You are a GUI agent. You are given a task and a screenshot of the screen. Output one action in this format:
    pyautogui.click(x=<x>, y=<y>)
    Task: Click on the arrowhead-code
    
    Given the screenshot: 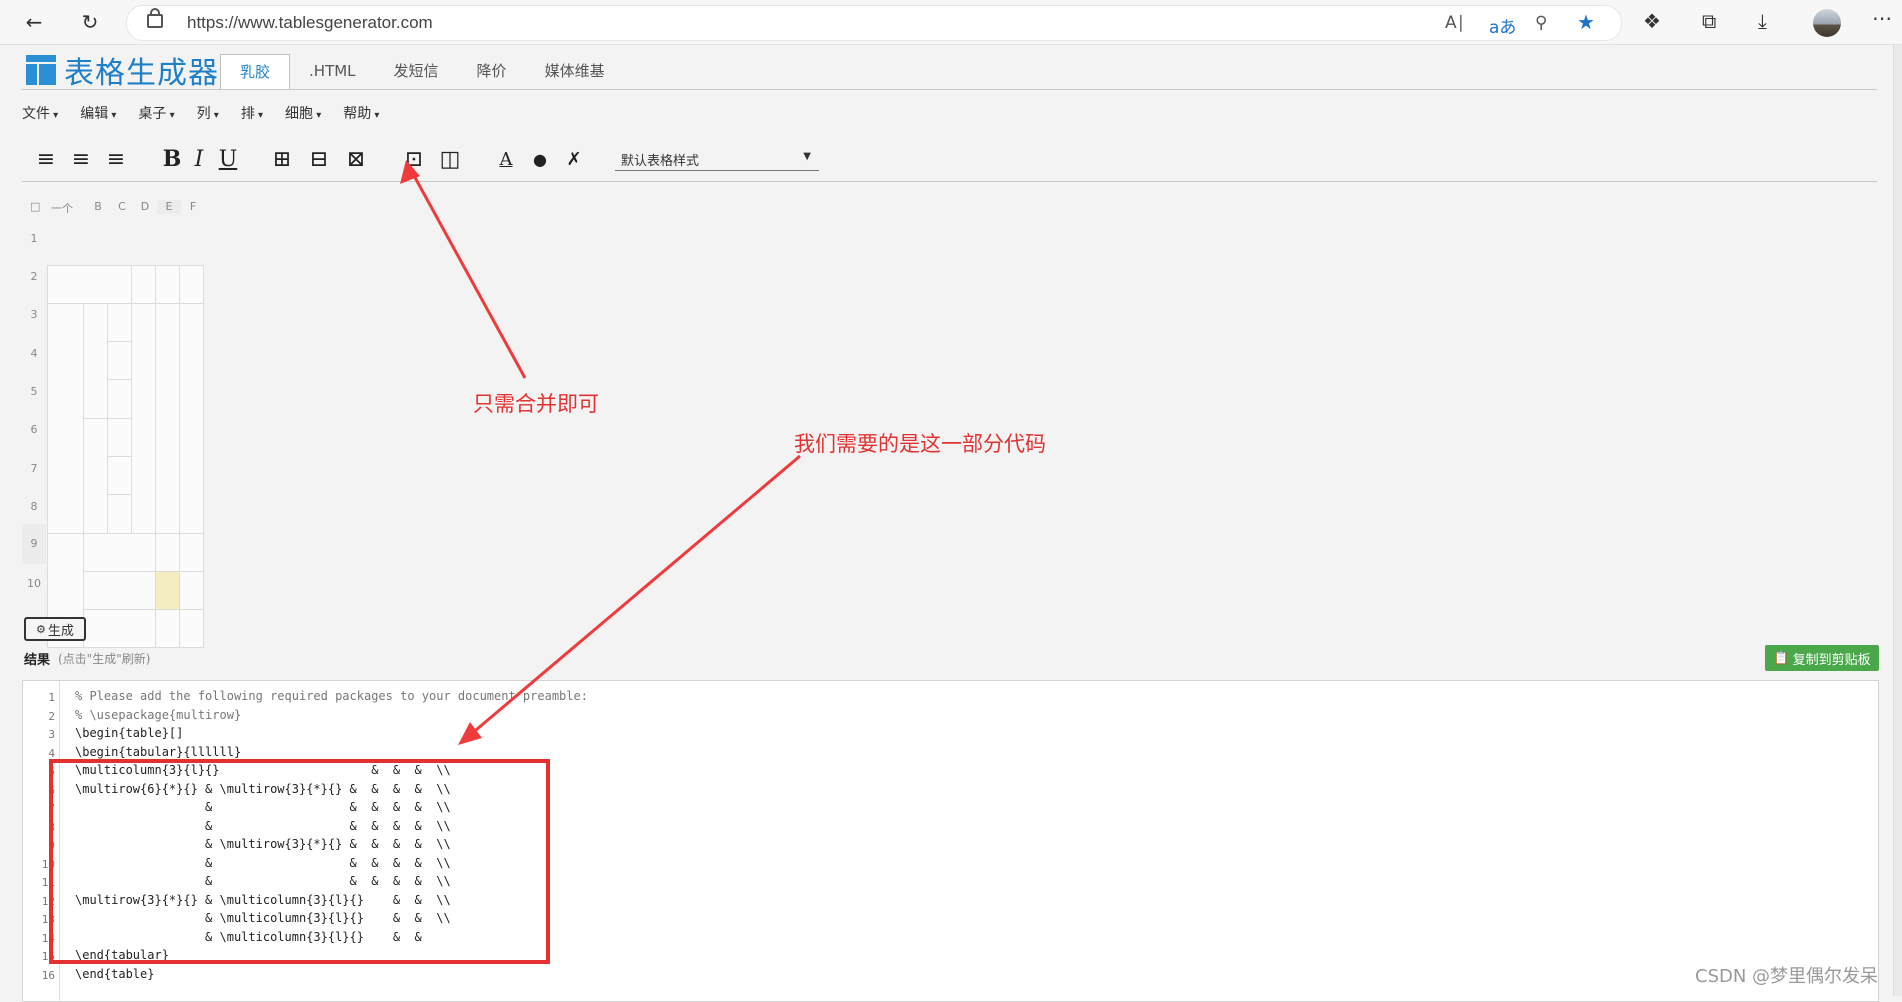 What is the action you would take?
    pyautogui.click(x=470, y=733)
    